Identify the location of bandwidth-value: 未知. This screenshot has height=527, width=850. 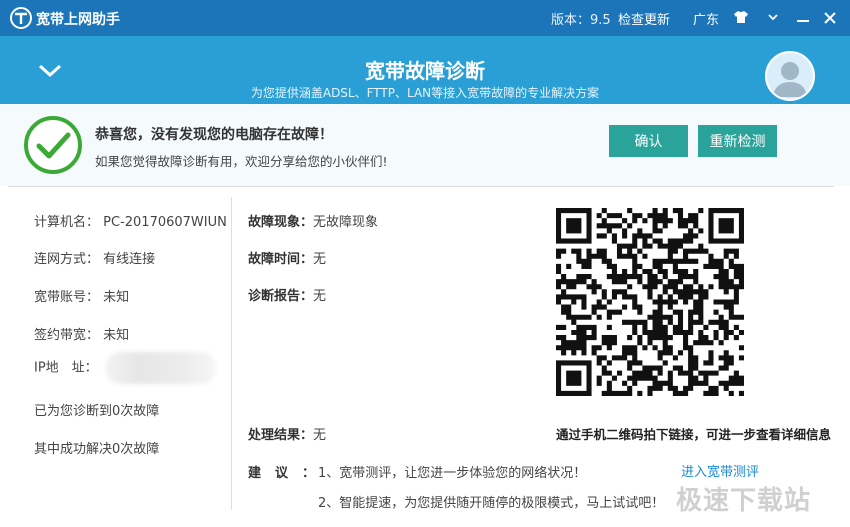
(116, 335).